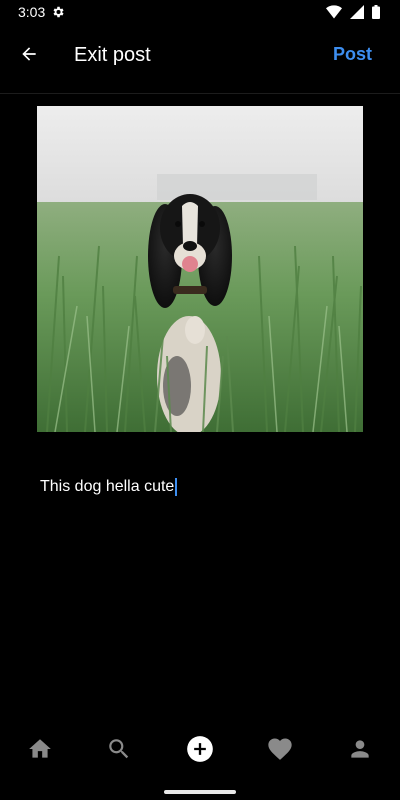 Image resolution: width=400 pixels, height=800 pixels. I want to click on bottom-nav, so click(200, 751).